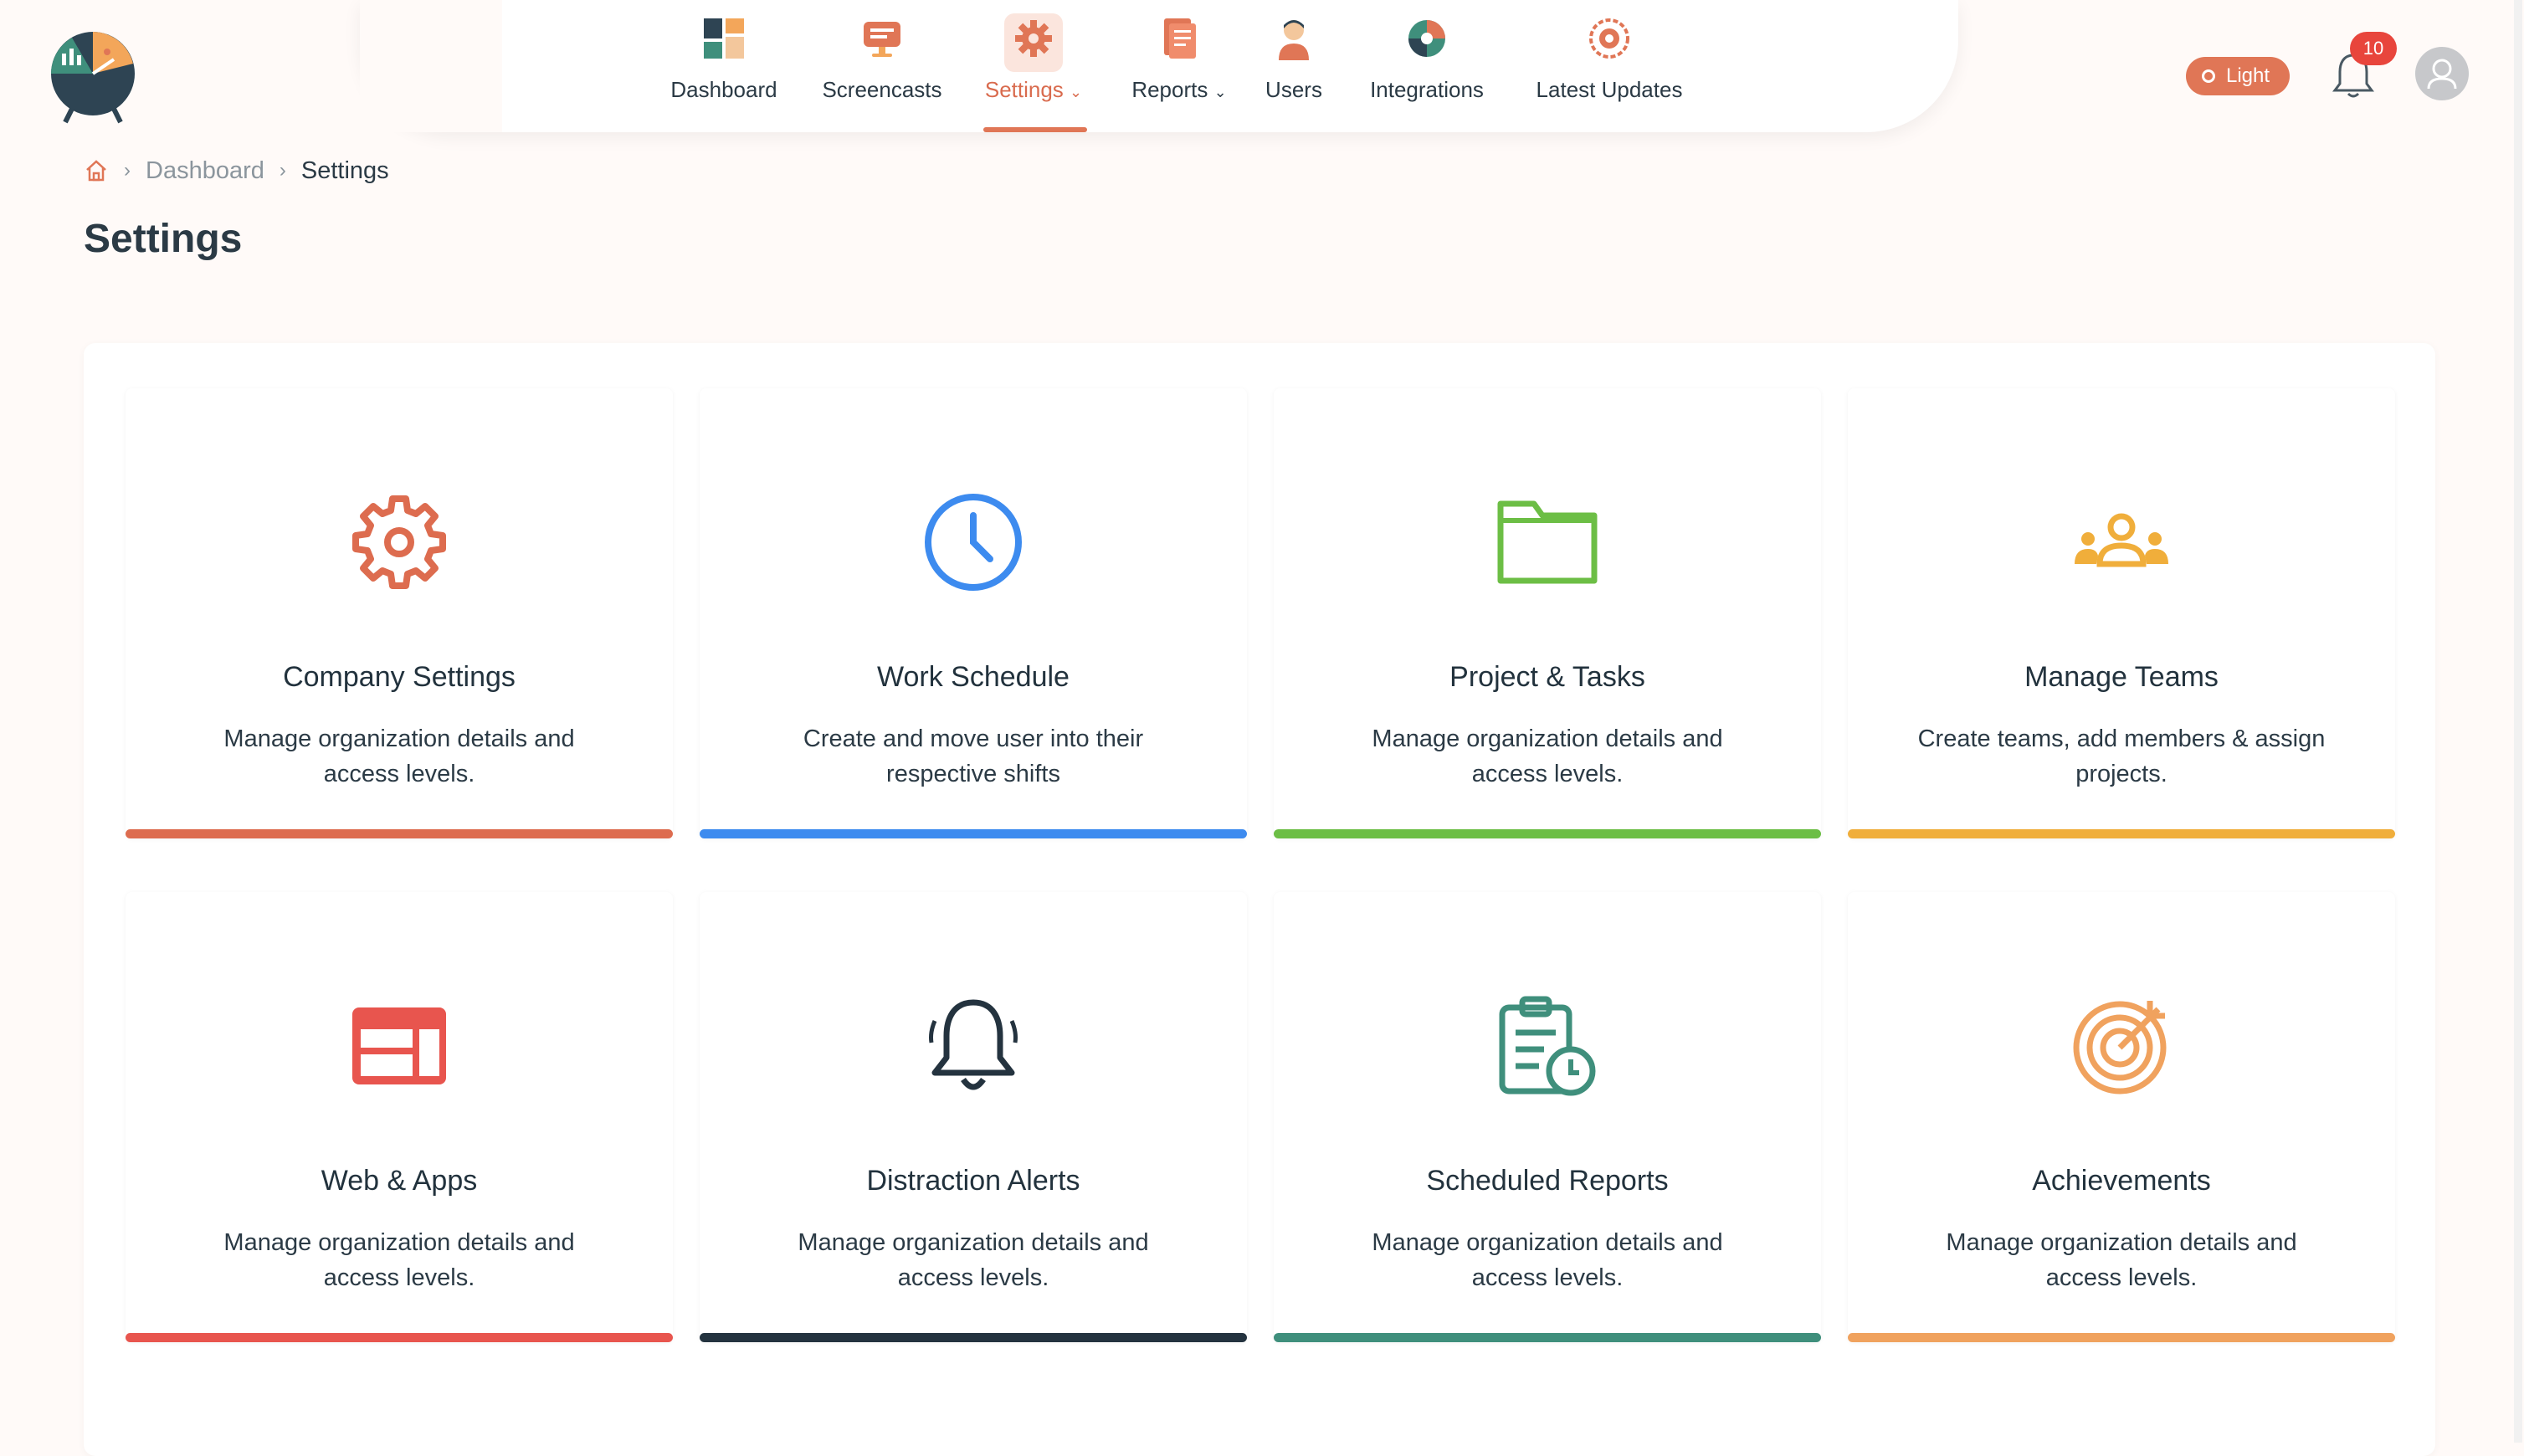  Describe the element at coordinates (1294, 40) in the screenshot. I see `user-icon` at that location.